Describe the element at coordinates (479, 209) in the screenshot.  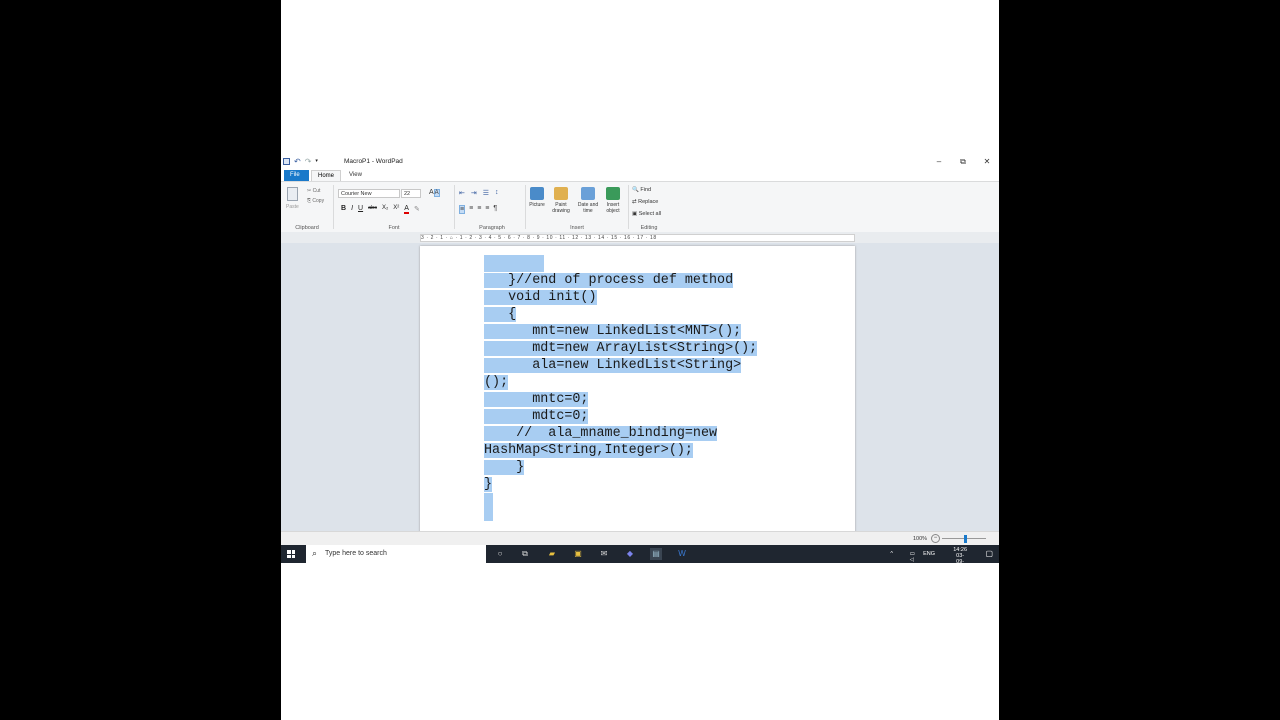
I see `align-right-icon: ≡` at that location.